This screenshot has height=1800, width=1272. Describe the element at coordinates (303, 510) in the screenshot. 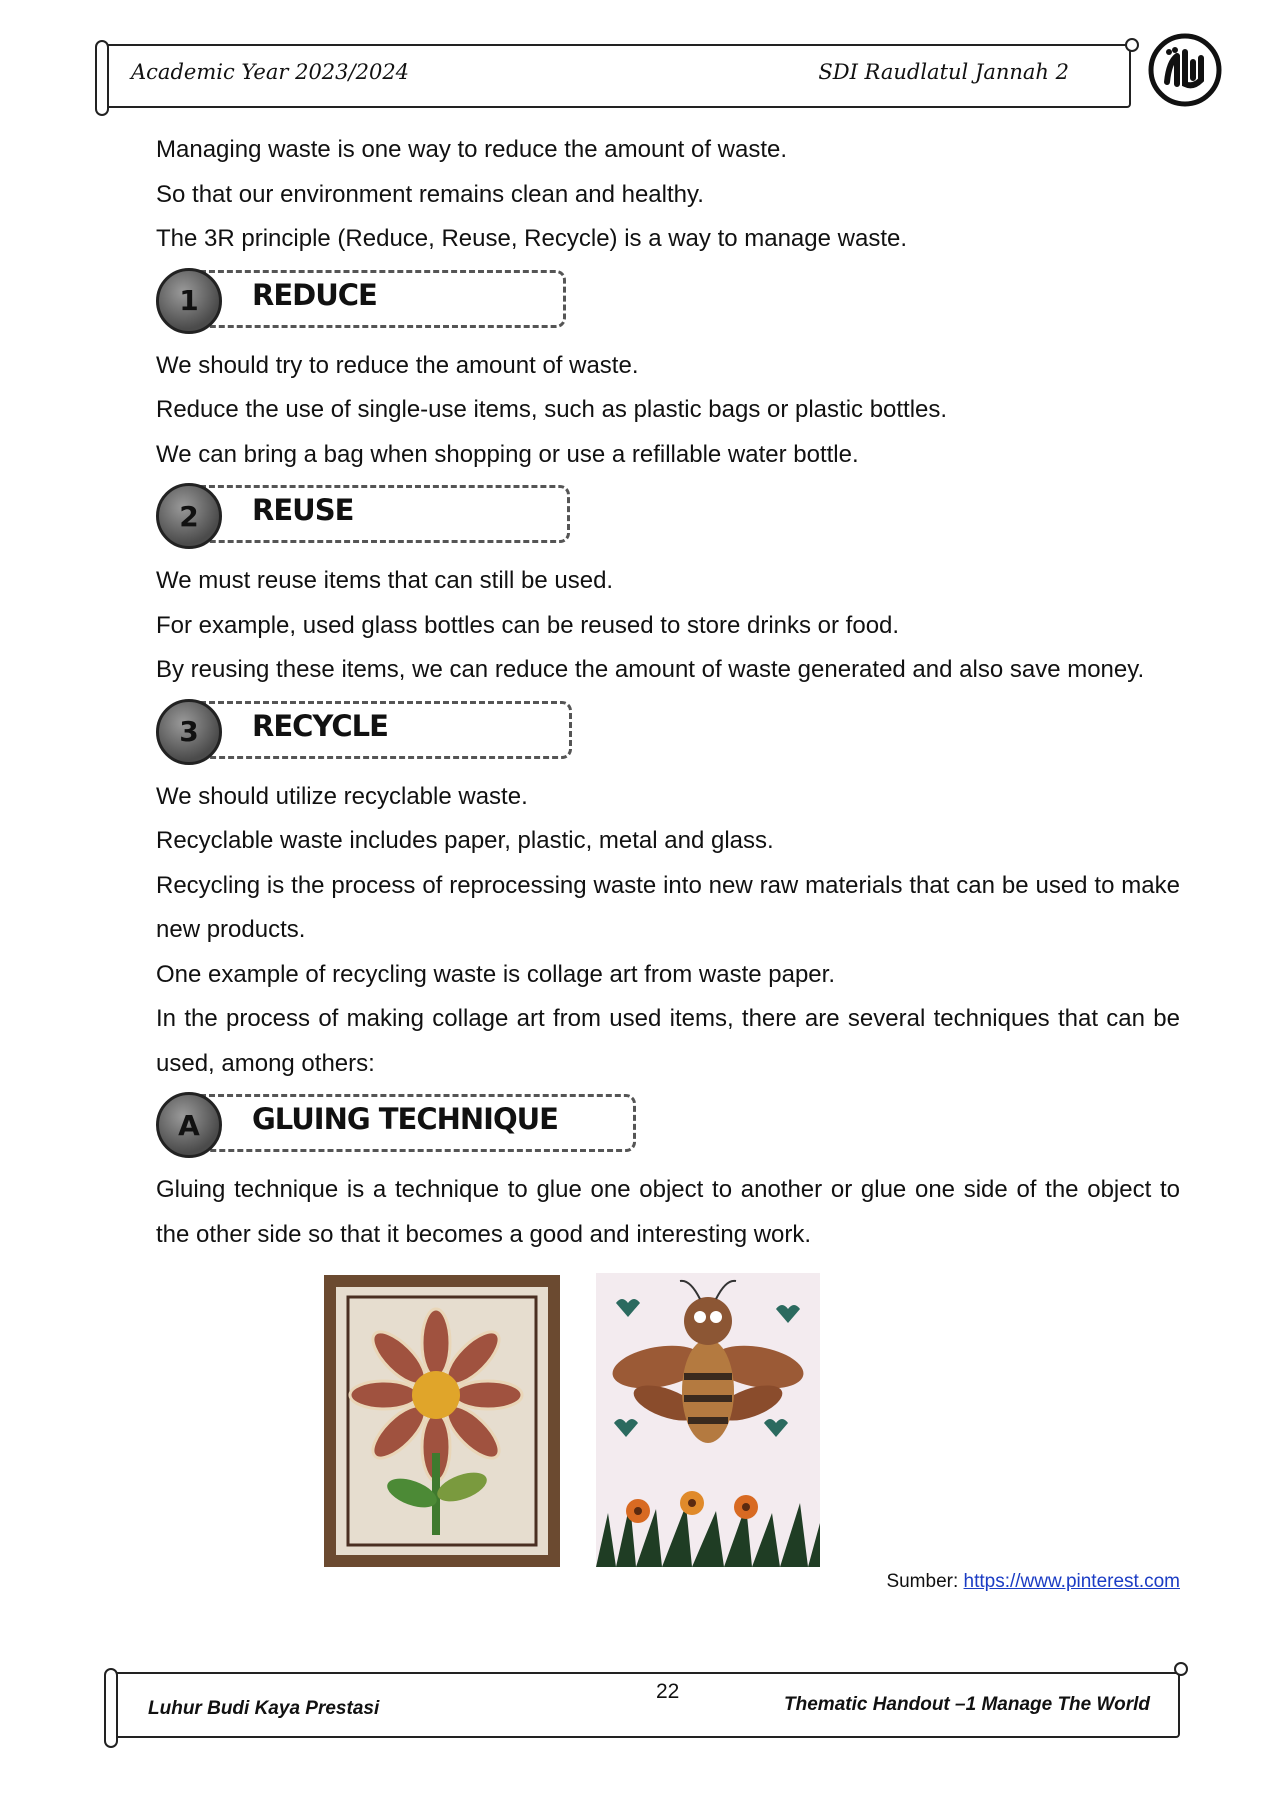

I see `section-title: REUSE` at that location.